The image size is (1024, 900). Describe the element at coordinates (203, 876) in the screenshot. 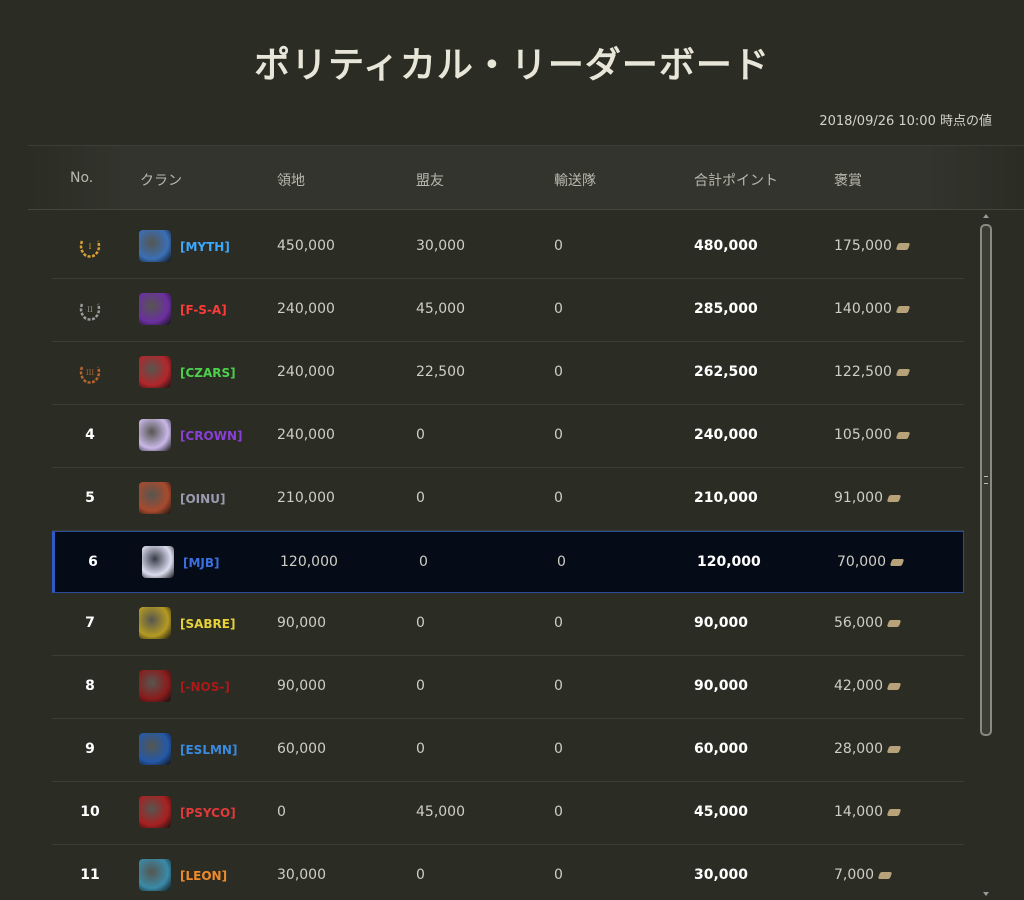

I see `clan-tag: [LEON]` at that location.